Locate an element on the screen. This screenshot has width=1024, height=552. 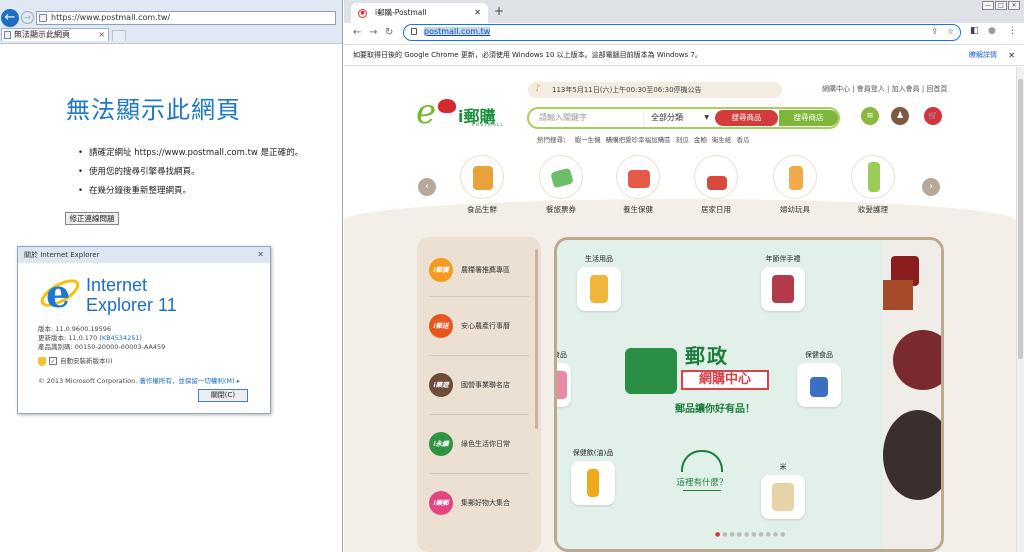
hot-term: 蝦一生機 is located at coordinates (588, 140).